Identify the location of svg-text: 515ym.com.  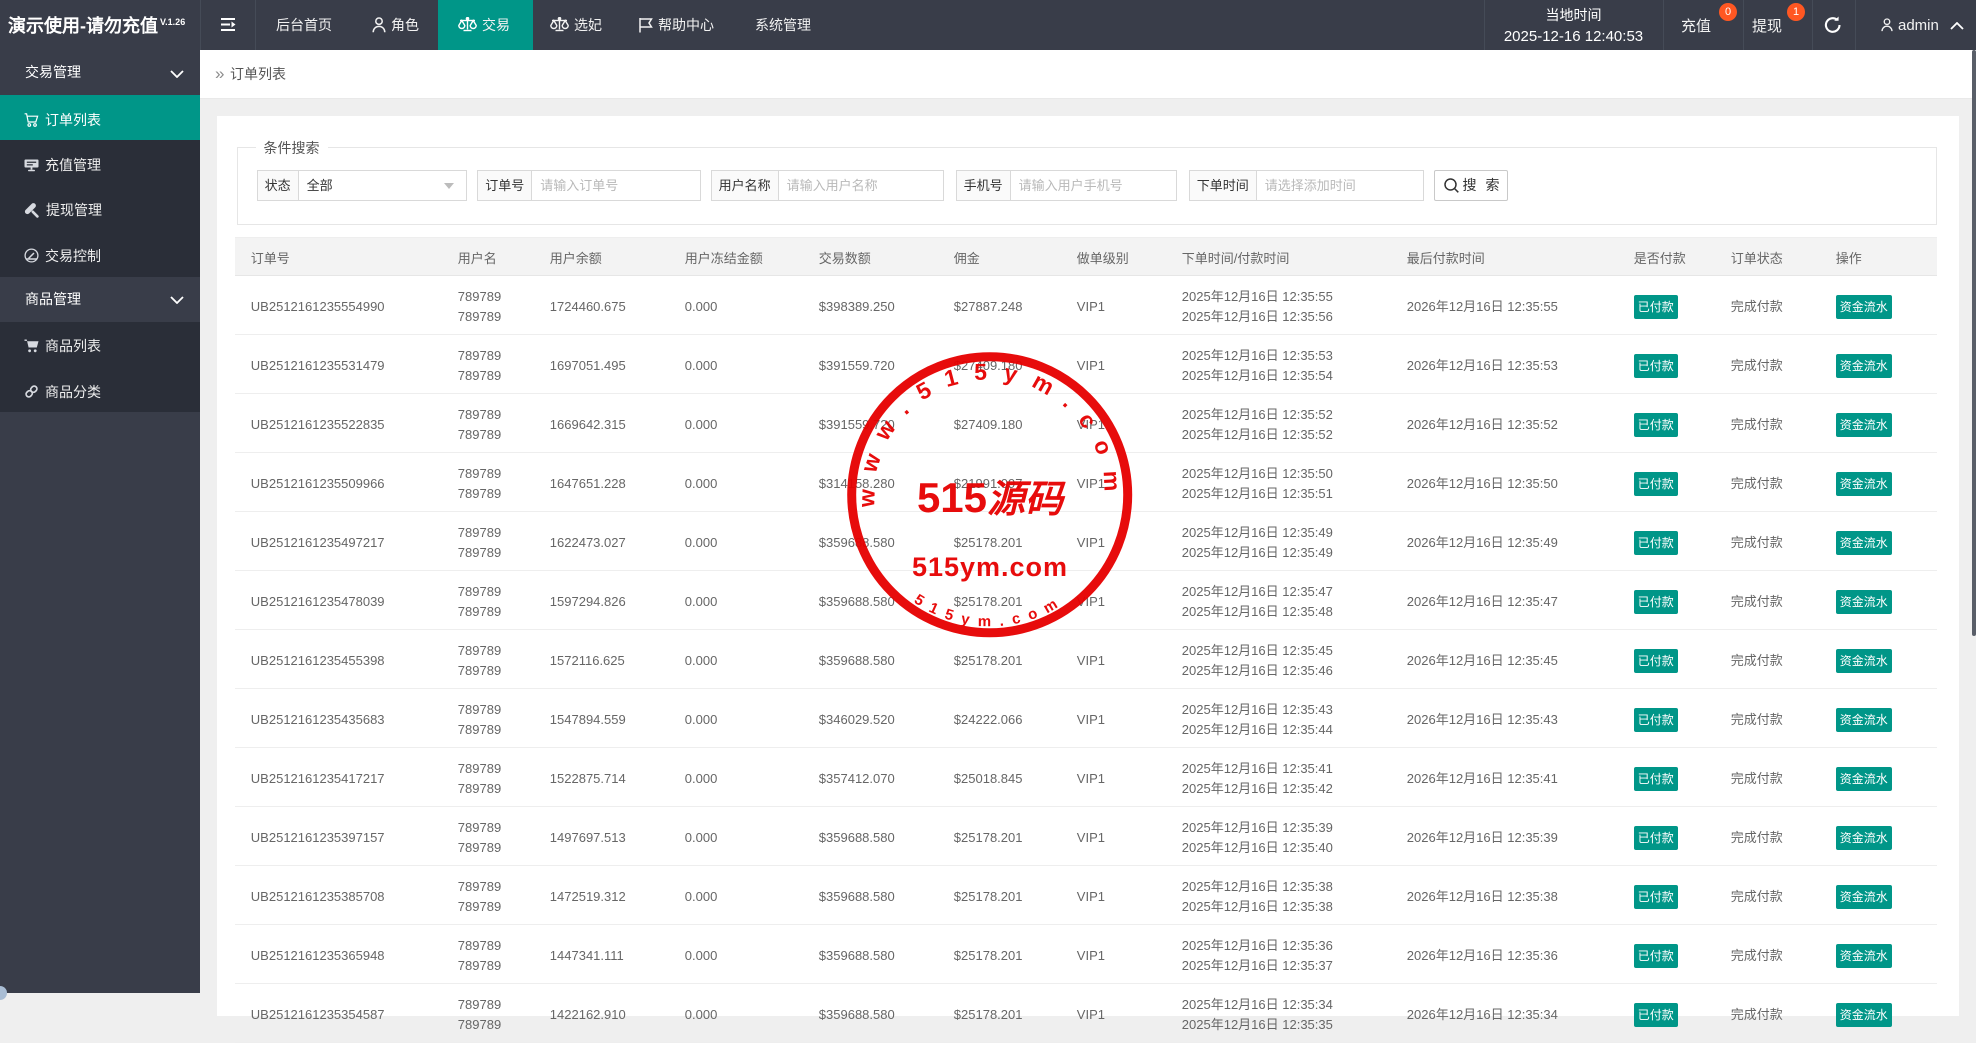
(990, 567).